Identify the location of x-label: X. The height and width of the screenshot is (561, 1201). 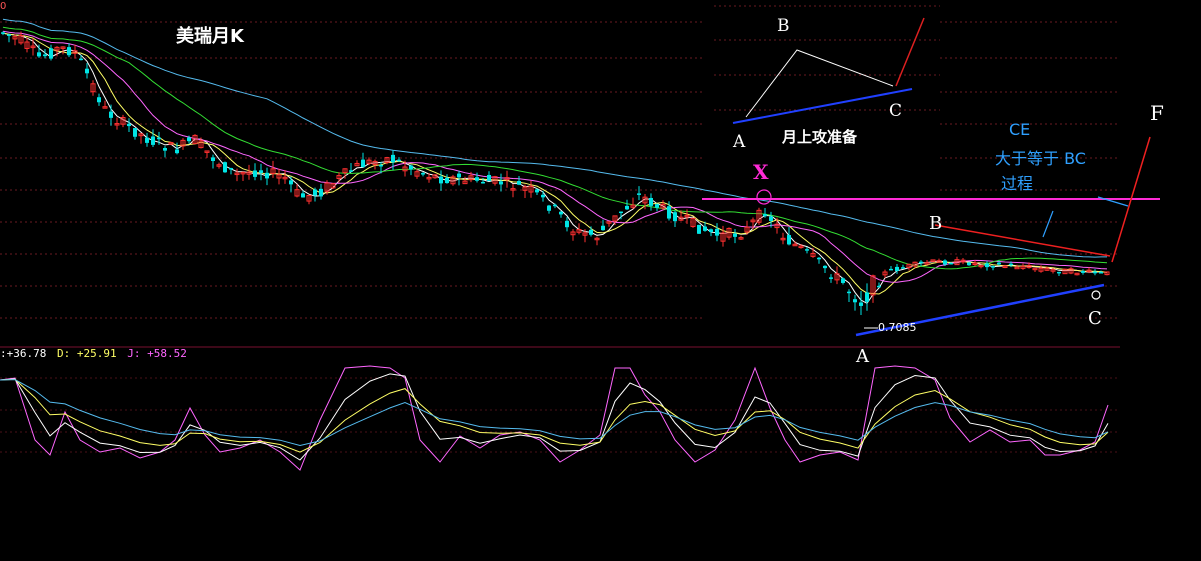
(761, 172).